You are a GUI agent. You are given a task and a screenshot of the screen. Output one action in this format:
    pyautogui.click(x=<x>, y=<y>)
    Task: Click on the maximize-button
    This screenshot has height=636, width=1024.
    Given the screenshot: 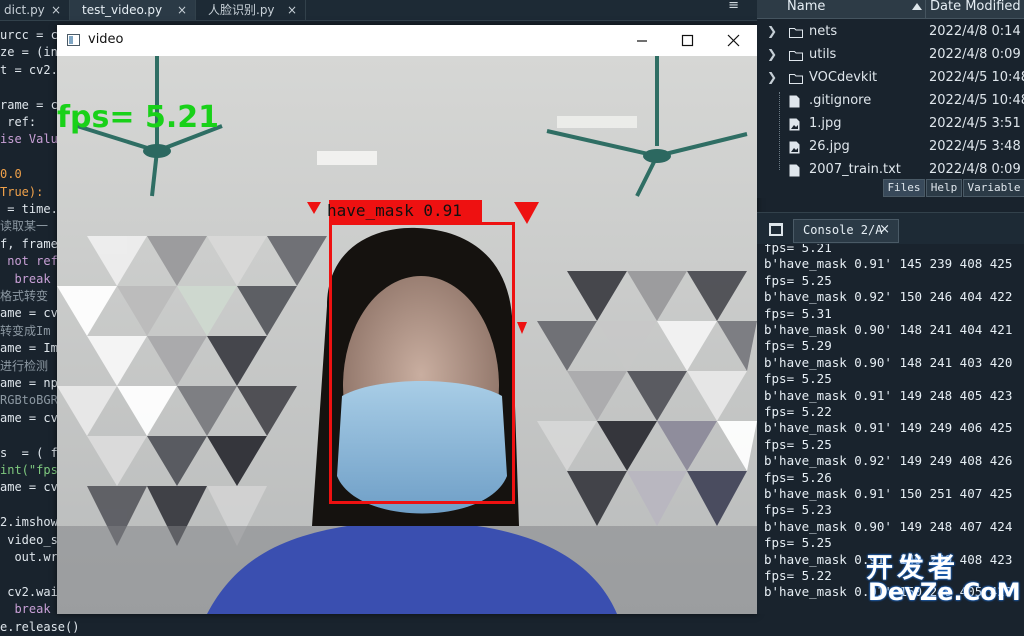 What is the action you would take?
    pyautogui.click(x=688, y=40)
    